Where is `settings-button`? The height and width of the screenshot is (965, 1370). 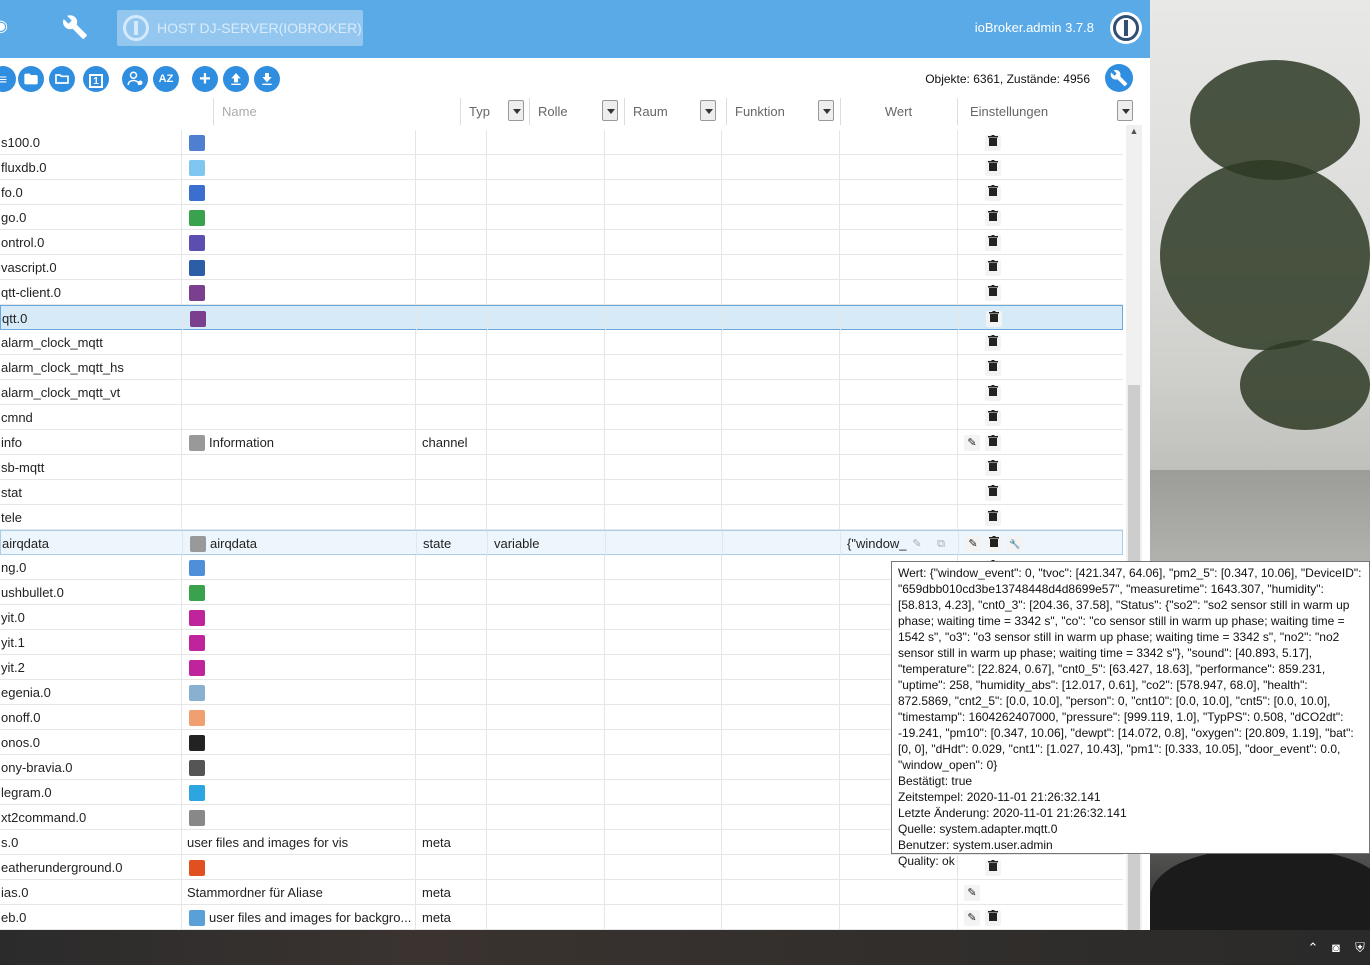
settings-button is located at coordinates (1119, 78).